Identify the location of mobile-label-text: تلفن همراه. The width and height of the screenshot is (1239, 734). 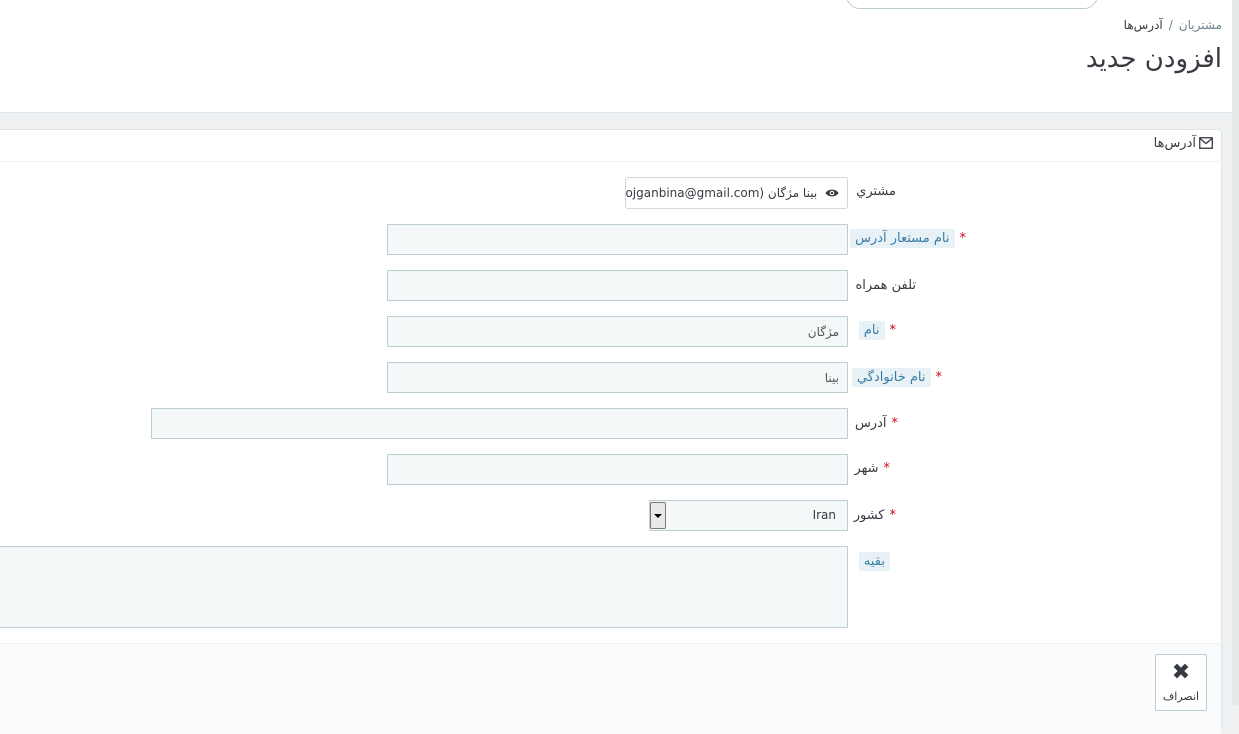
(886, 285).